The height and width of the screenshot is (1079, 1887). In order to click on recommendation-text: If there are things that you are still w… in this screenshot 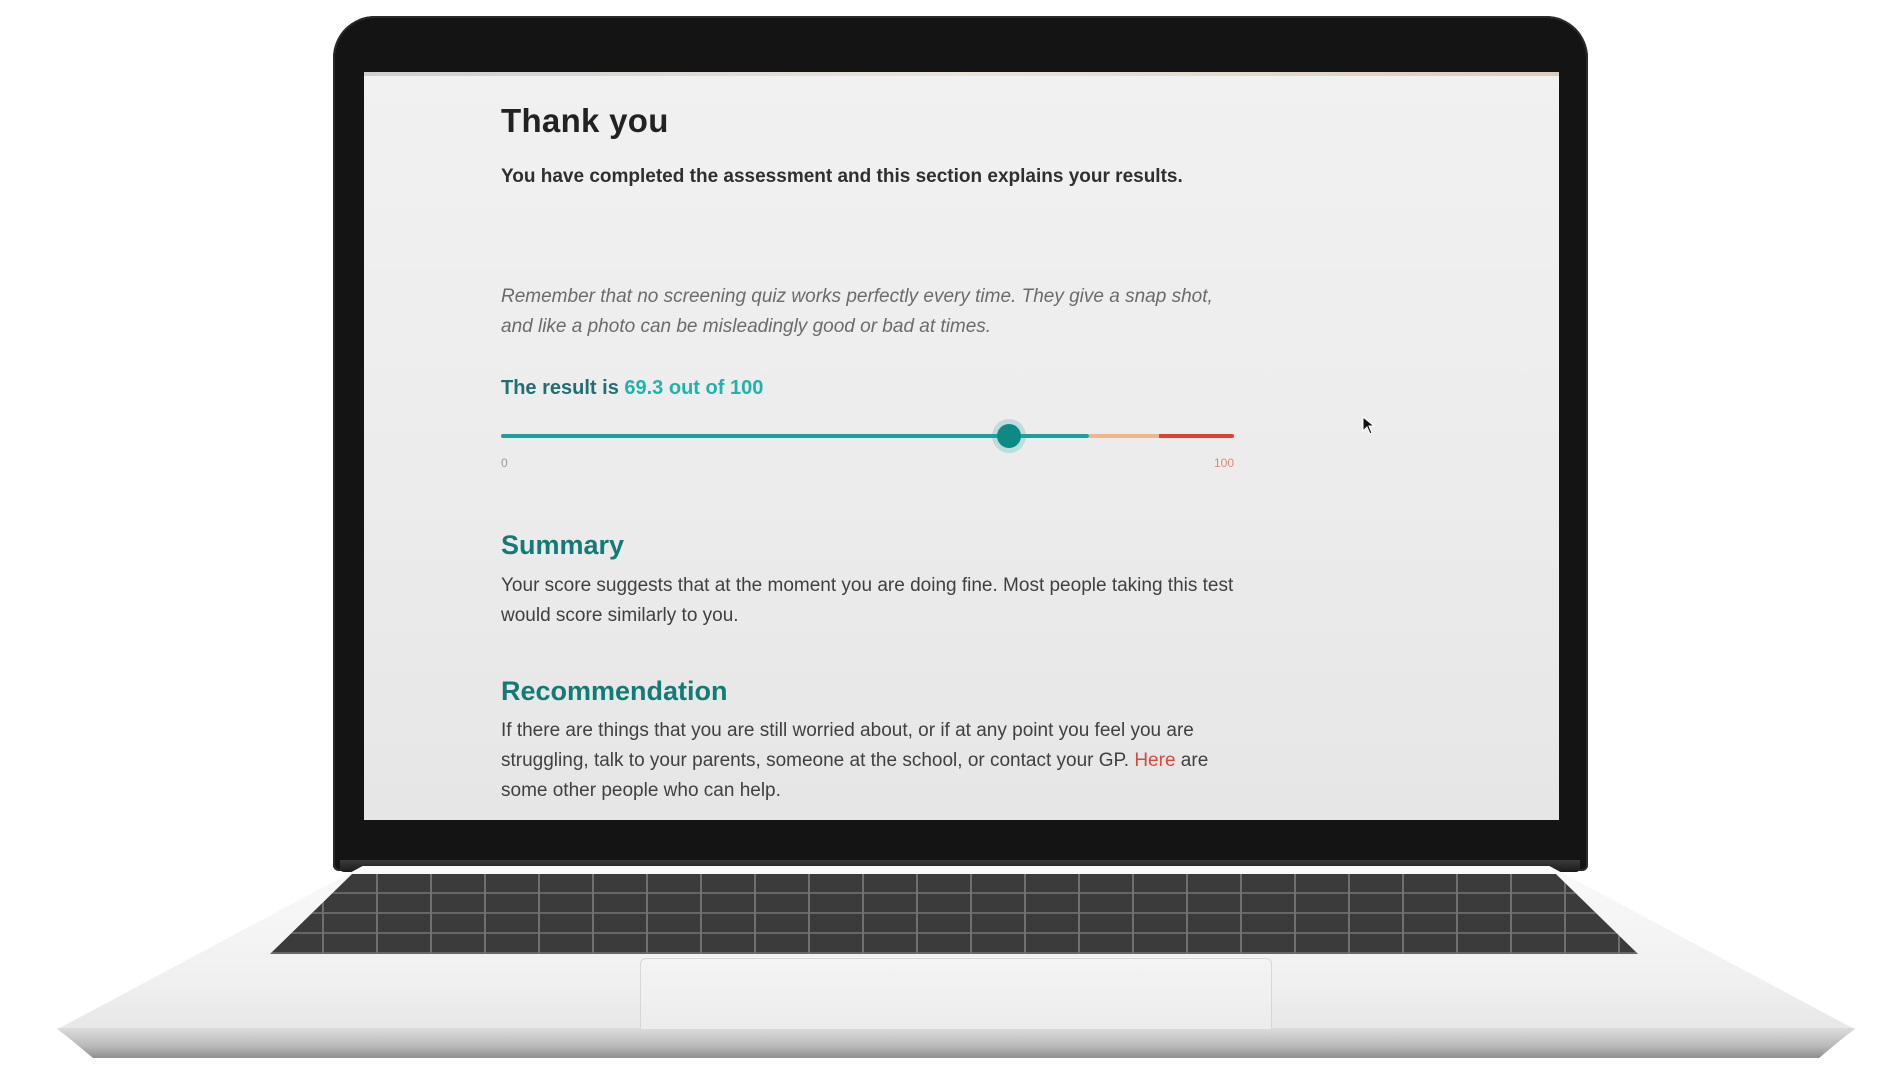, I will do `click(871, 761)`.